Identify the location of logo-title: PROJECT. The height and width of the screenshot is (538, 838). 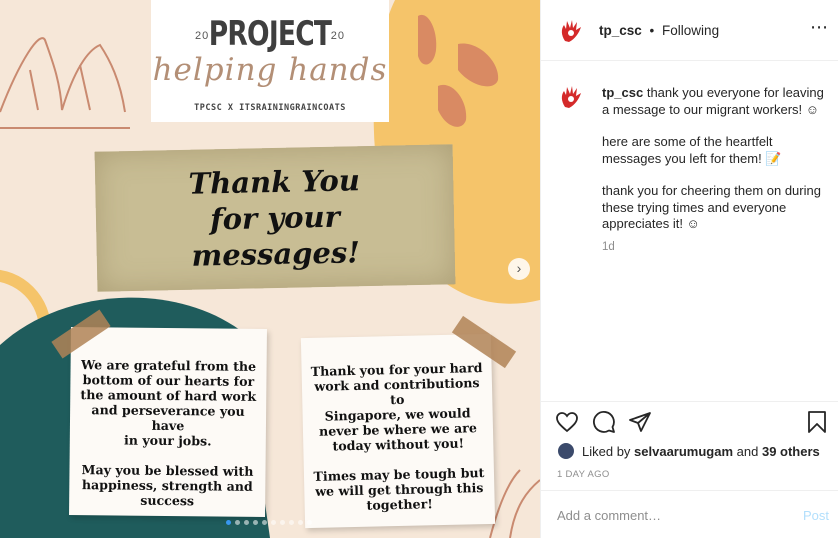
(270, 34).